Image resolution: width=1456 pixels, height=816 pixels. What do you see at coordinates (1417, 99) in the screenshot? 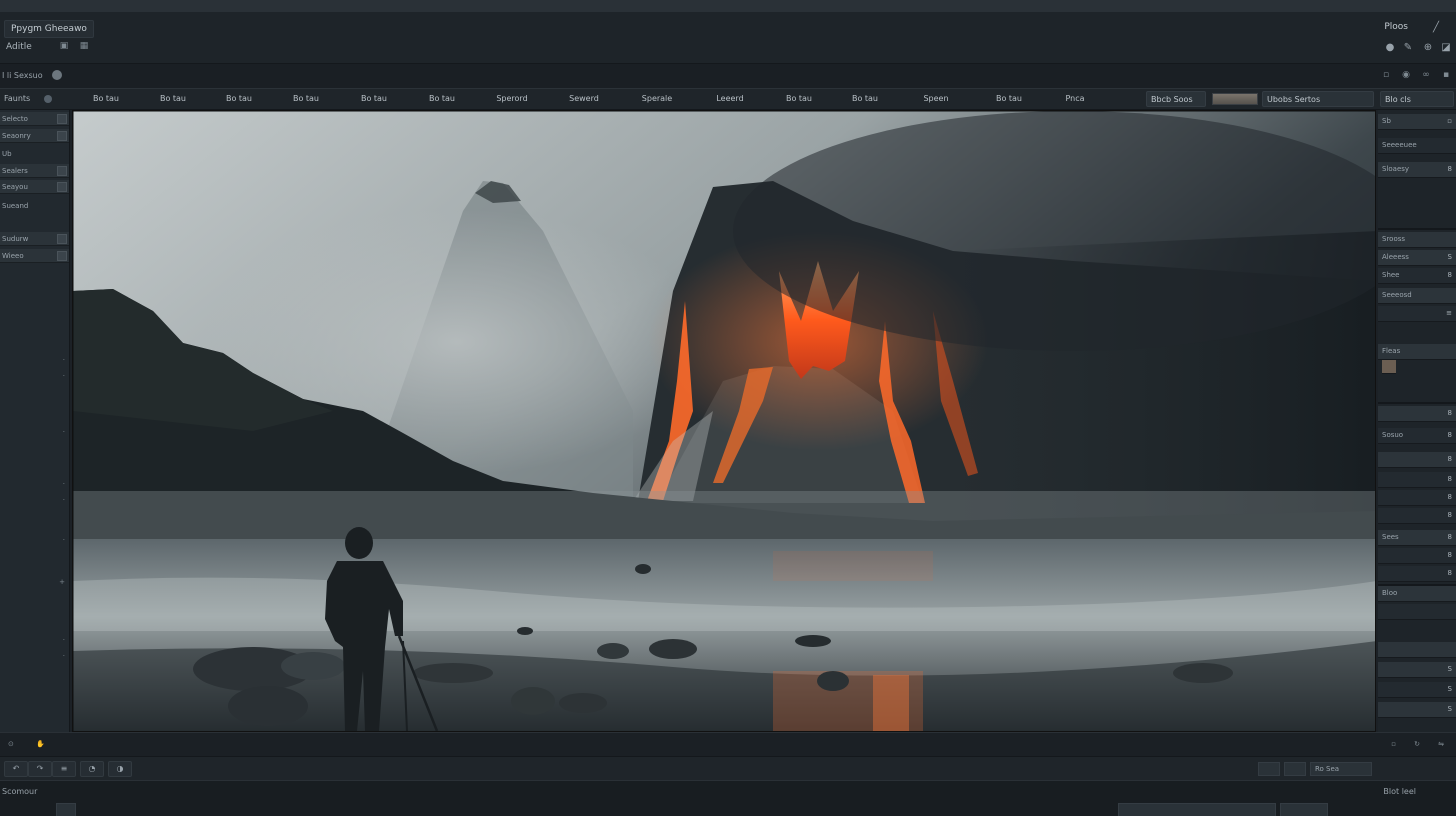
I see `opacity-field: Blo cls` at bounding box center [1417, 99].